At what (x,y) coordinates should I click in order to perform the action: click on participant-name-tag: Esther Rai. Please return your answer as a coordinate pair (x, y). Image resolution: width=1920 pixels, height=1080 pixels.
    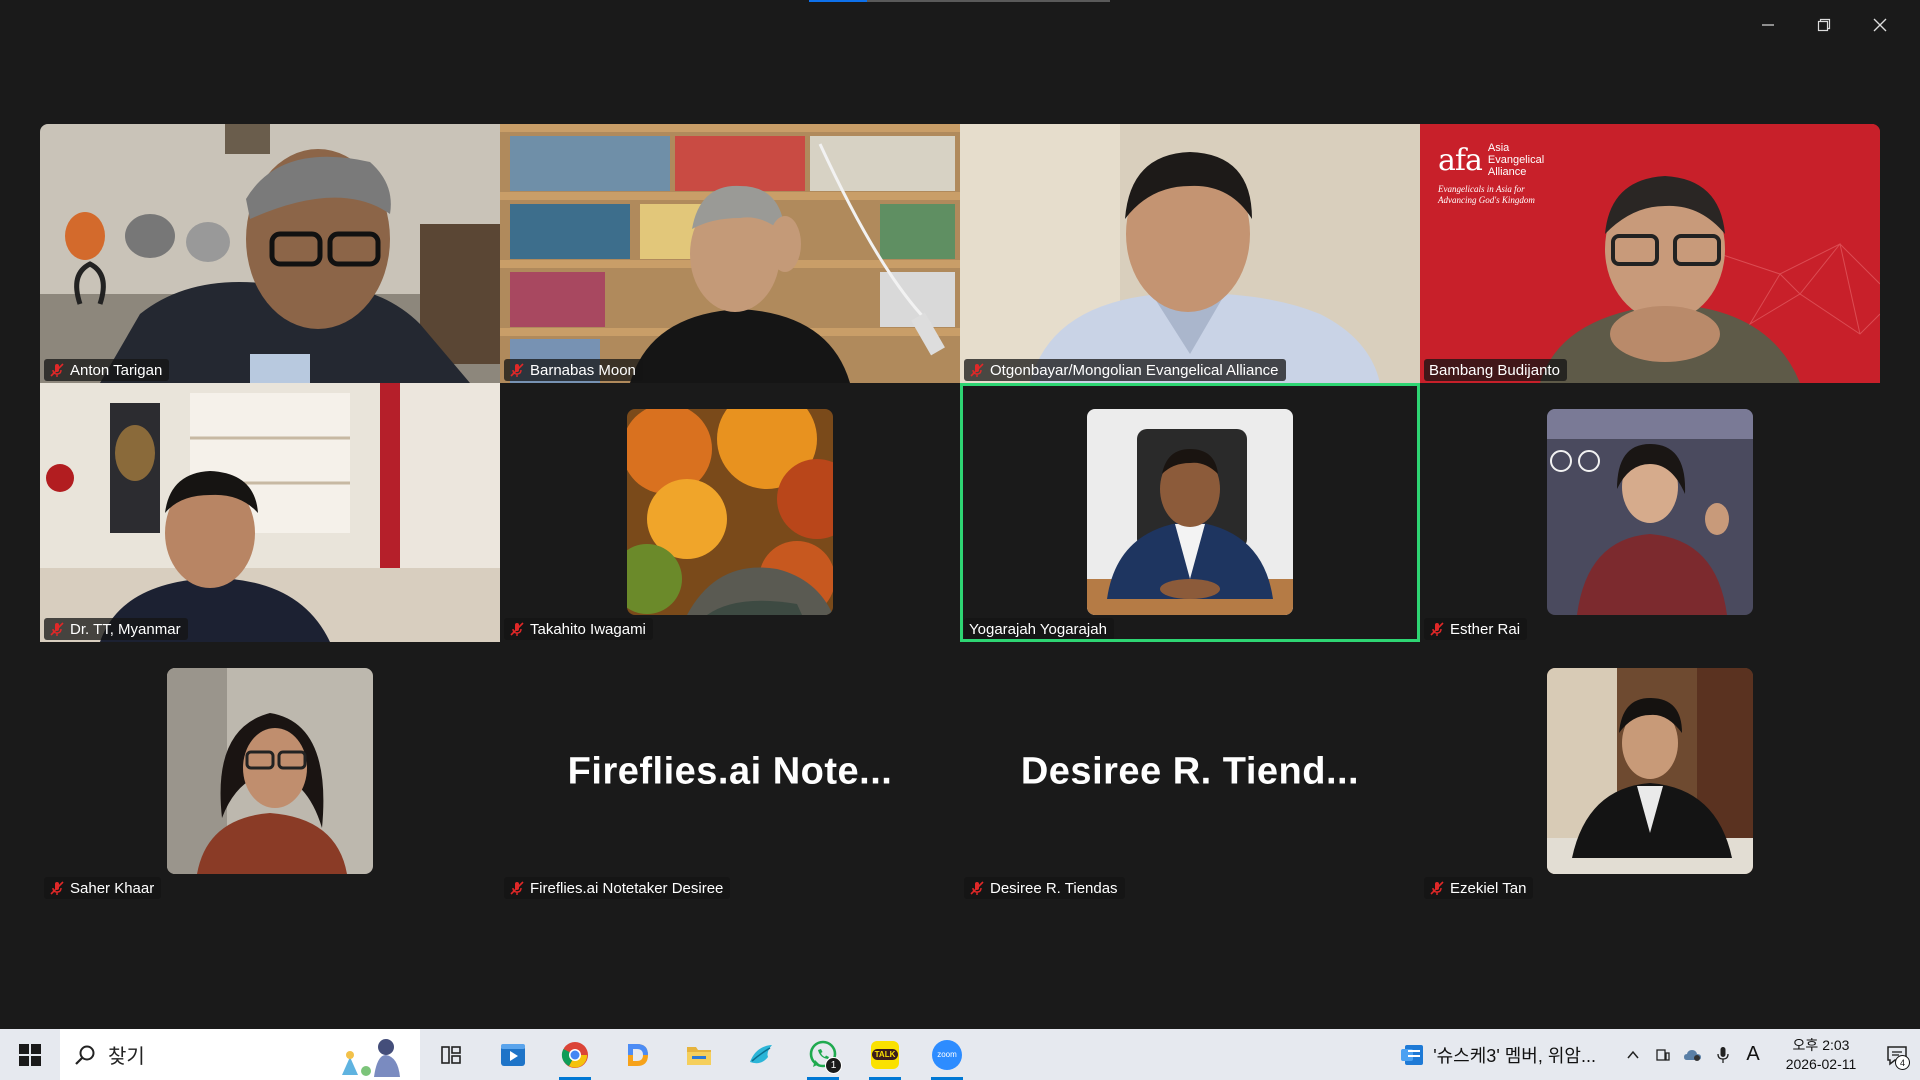
    Looking at the image, I should click on (1476, 629).